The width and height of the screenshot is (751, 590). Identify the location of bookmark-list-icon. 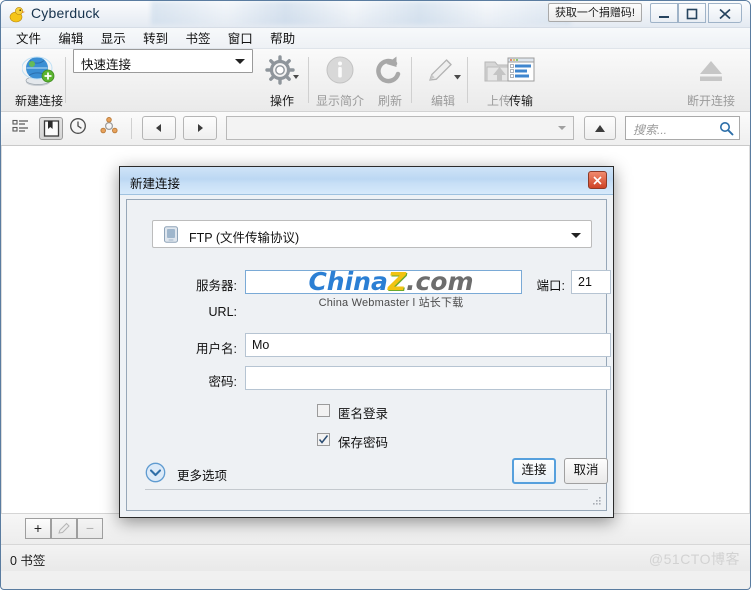
(20, 125).